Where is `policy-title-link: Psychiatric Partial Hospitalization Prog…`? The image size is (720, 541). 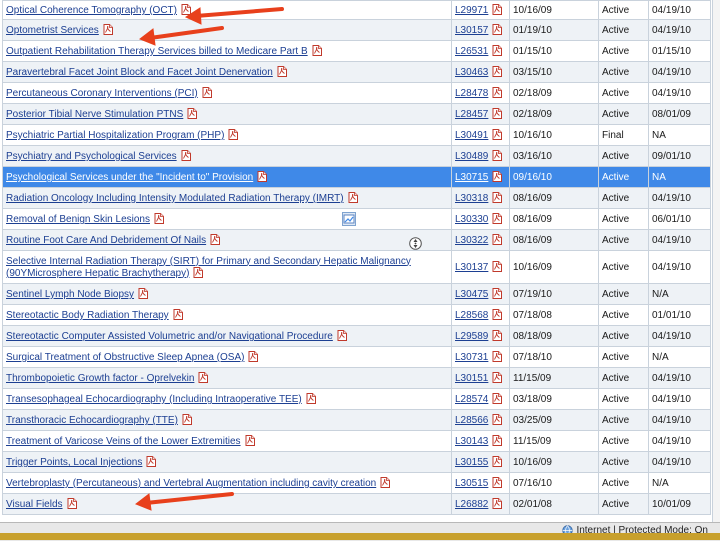 policy-title-link: Psychiatric Partial Hospitalization Prog… is located at coordinates (115, 135).